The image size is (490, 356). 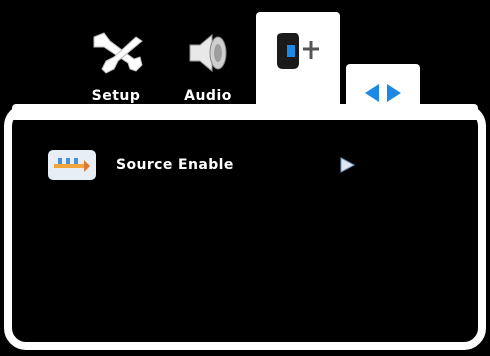 I want to click on wrench-screwdriver-icon, so click(x=116, y=53).